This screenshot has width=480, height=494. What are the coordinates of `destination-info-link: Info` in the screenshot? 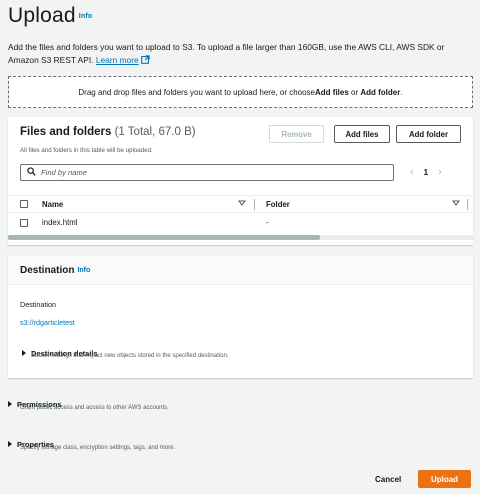 It's located at (83, 270).